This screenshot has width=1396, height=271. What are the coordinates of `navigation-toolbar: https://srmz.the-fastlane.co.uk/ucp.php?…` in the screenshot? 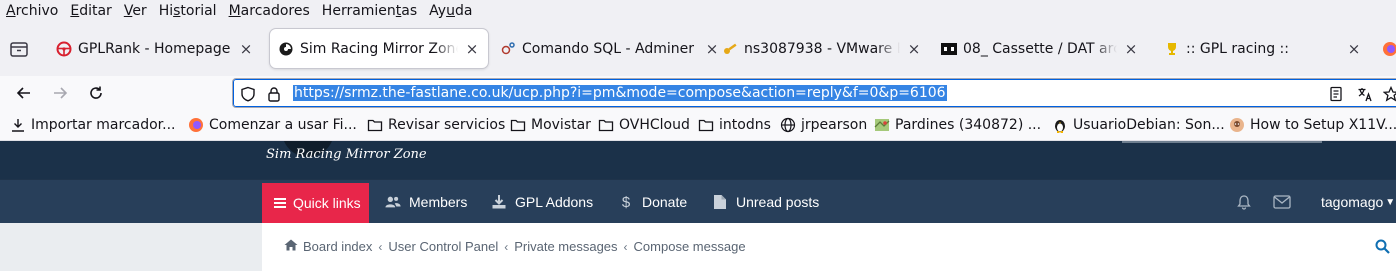 It's located at (698, 93).